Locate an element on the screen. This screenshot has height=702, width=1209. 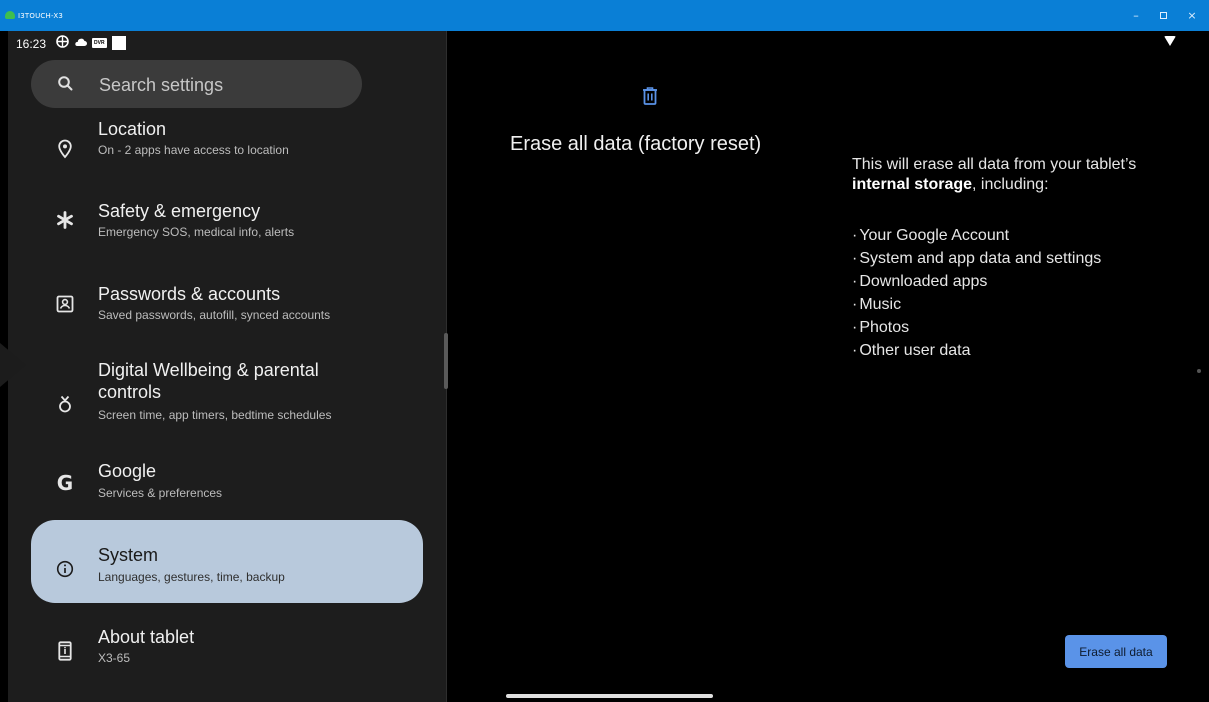
item-subtitle: Services & preferences is located at coordinates (160, 493).